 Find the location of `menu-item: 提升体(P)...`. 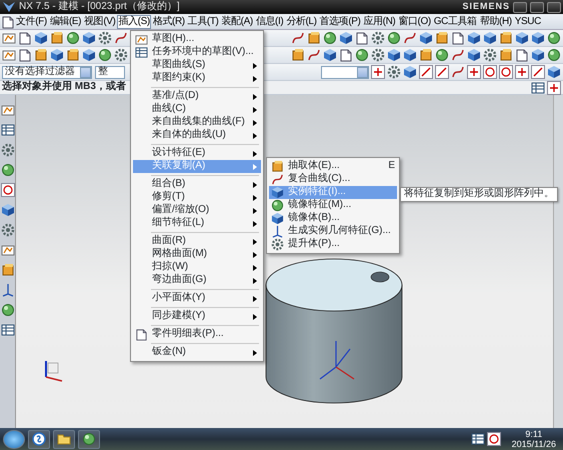

menu-item: 提升体(P)... is located at coordinates (333, 244).